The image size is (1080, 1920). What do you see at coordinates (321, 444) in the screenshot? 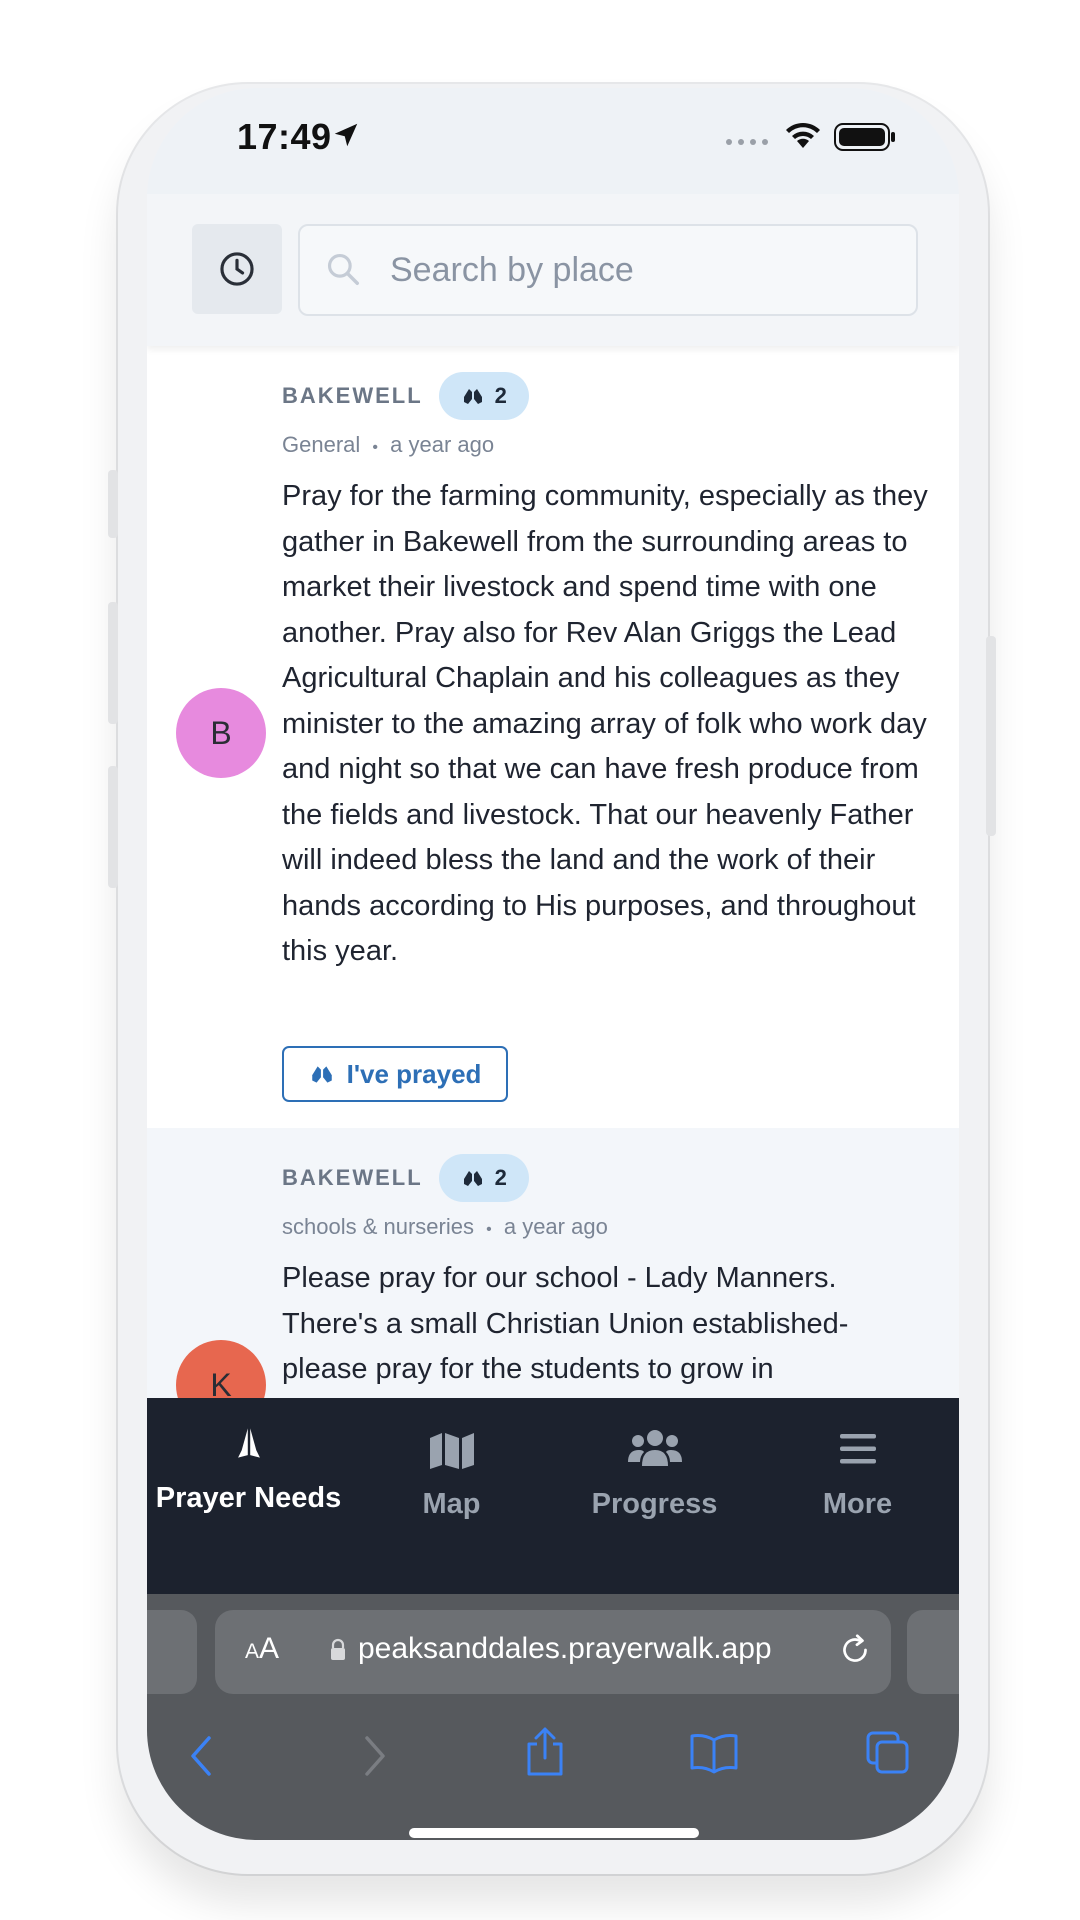
I see `post-category: General` at bounding box center [321, 444].